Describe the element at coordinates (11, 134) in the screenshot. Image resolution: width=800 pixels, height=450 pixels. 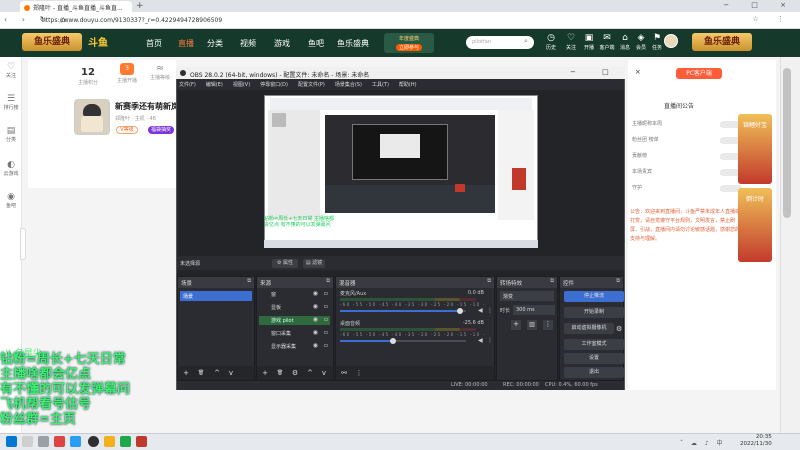
I see `sidebar-item-category: ▤ 分类` at that location.